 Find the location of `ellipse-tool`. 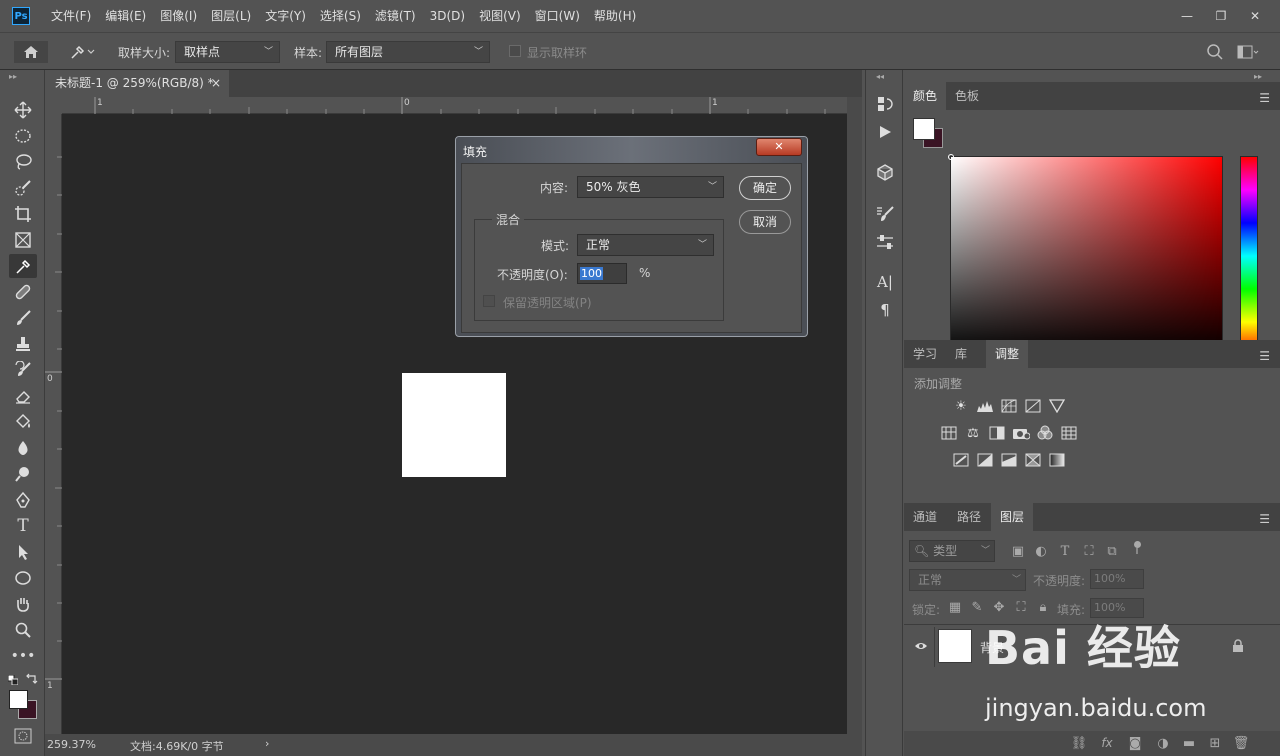

ellipse-tool is located at coordinates (23, 578).